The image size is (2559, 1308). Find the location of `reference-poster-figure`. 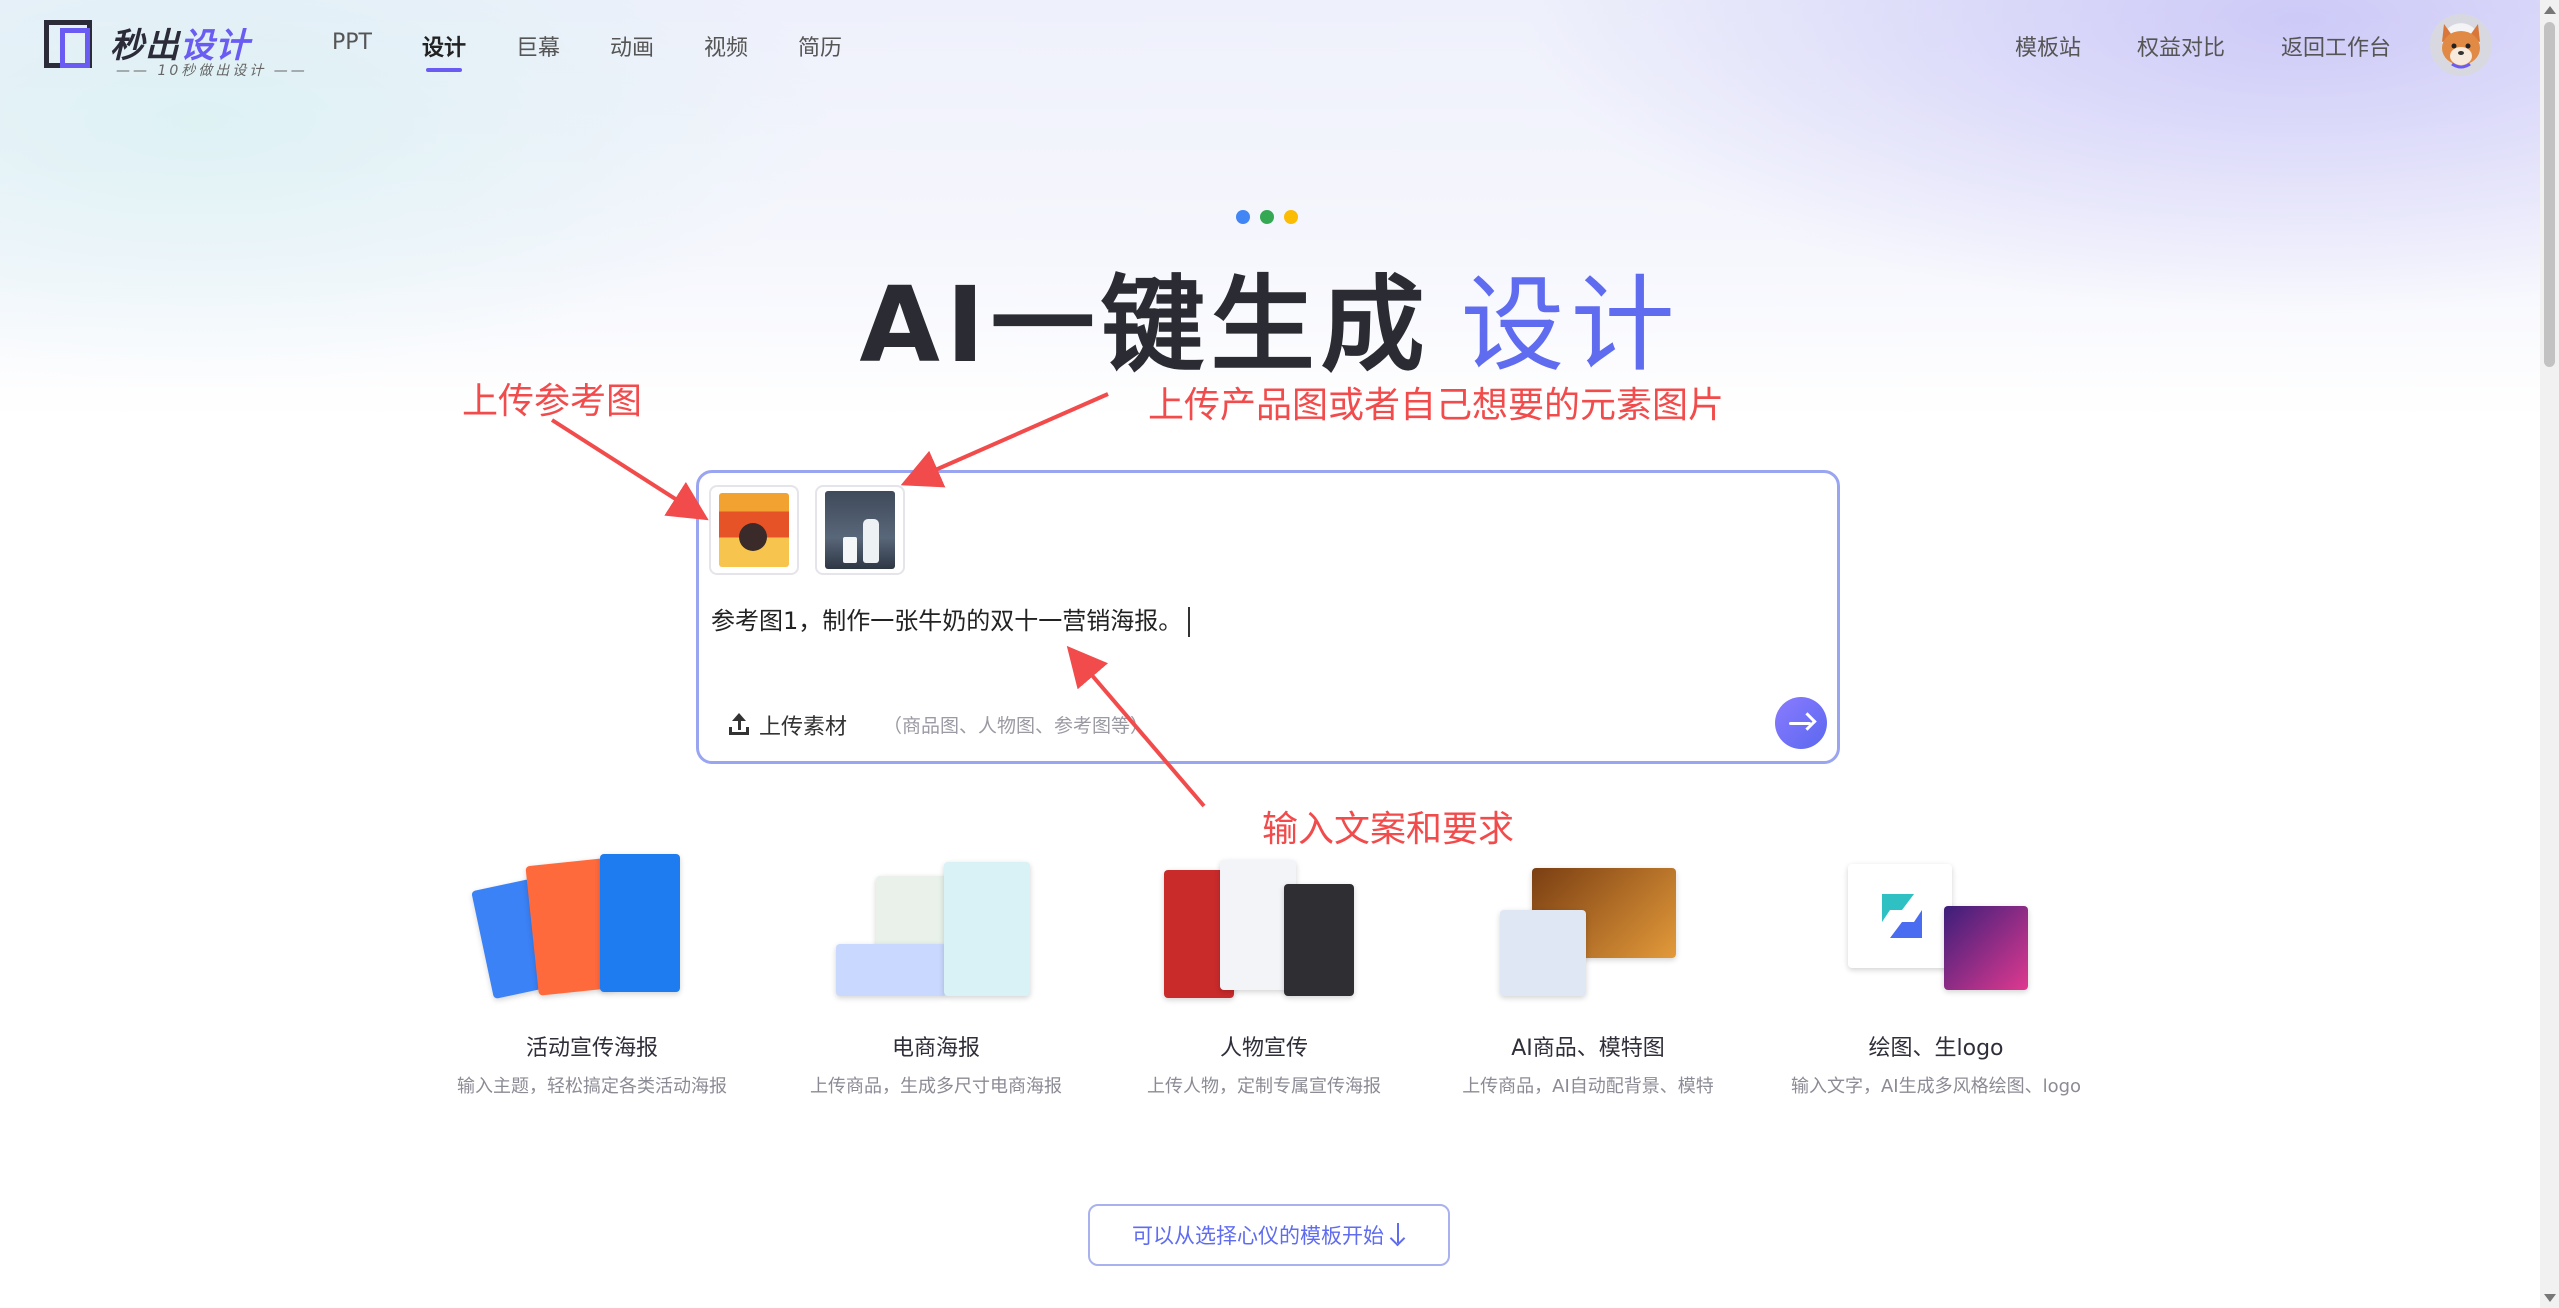

reference-poster-figure is located at coordinates (753, 537).